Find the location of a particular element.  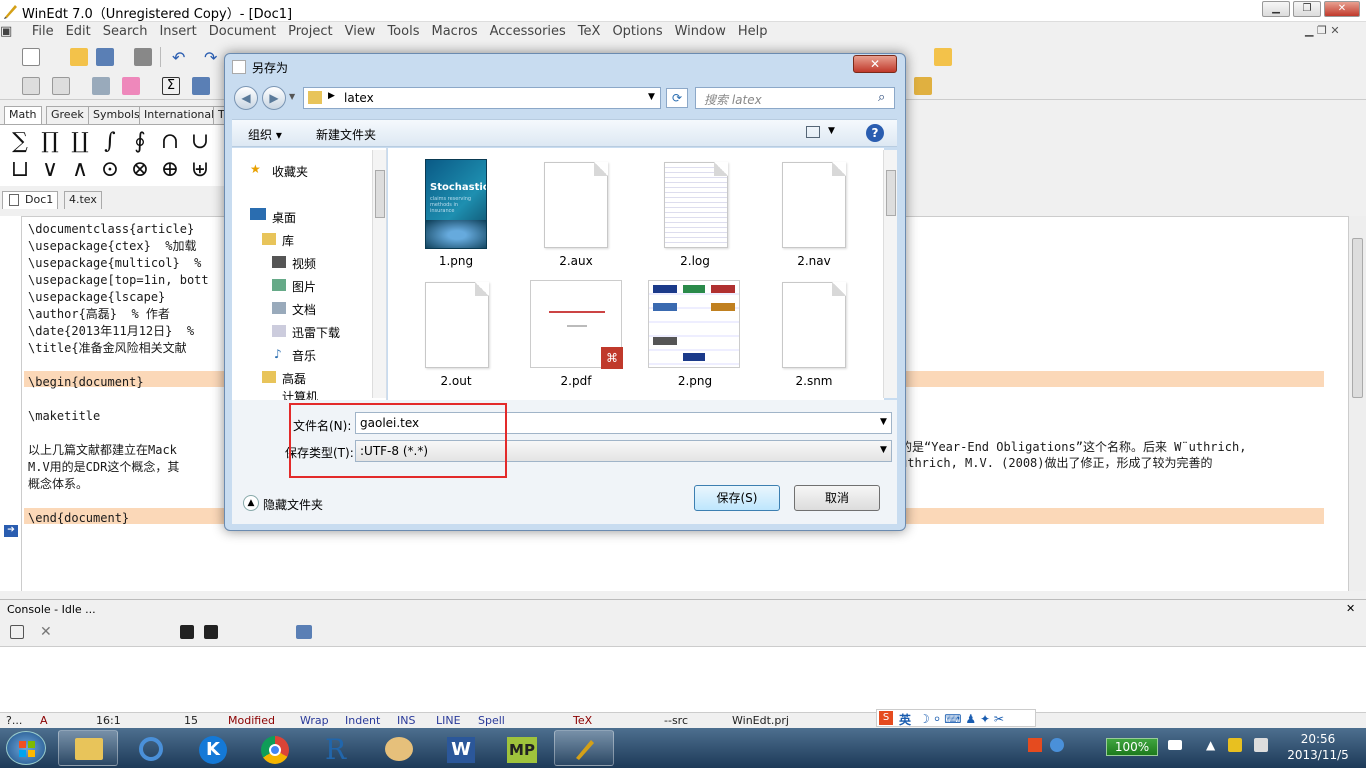

file-name-2out: 2.out is located at coordinates (456, 381).